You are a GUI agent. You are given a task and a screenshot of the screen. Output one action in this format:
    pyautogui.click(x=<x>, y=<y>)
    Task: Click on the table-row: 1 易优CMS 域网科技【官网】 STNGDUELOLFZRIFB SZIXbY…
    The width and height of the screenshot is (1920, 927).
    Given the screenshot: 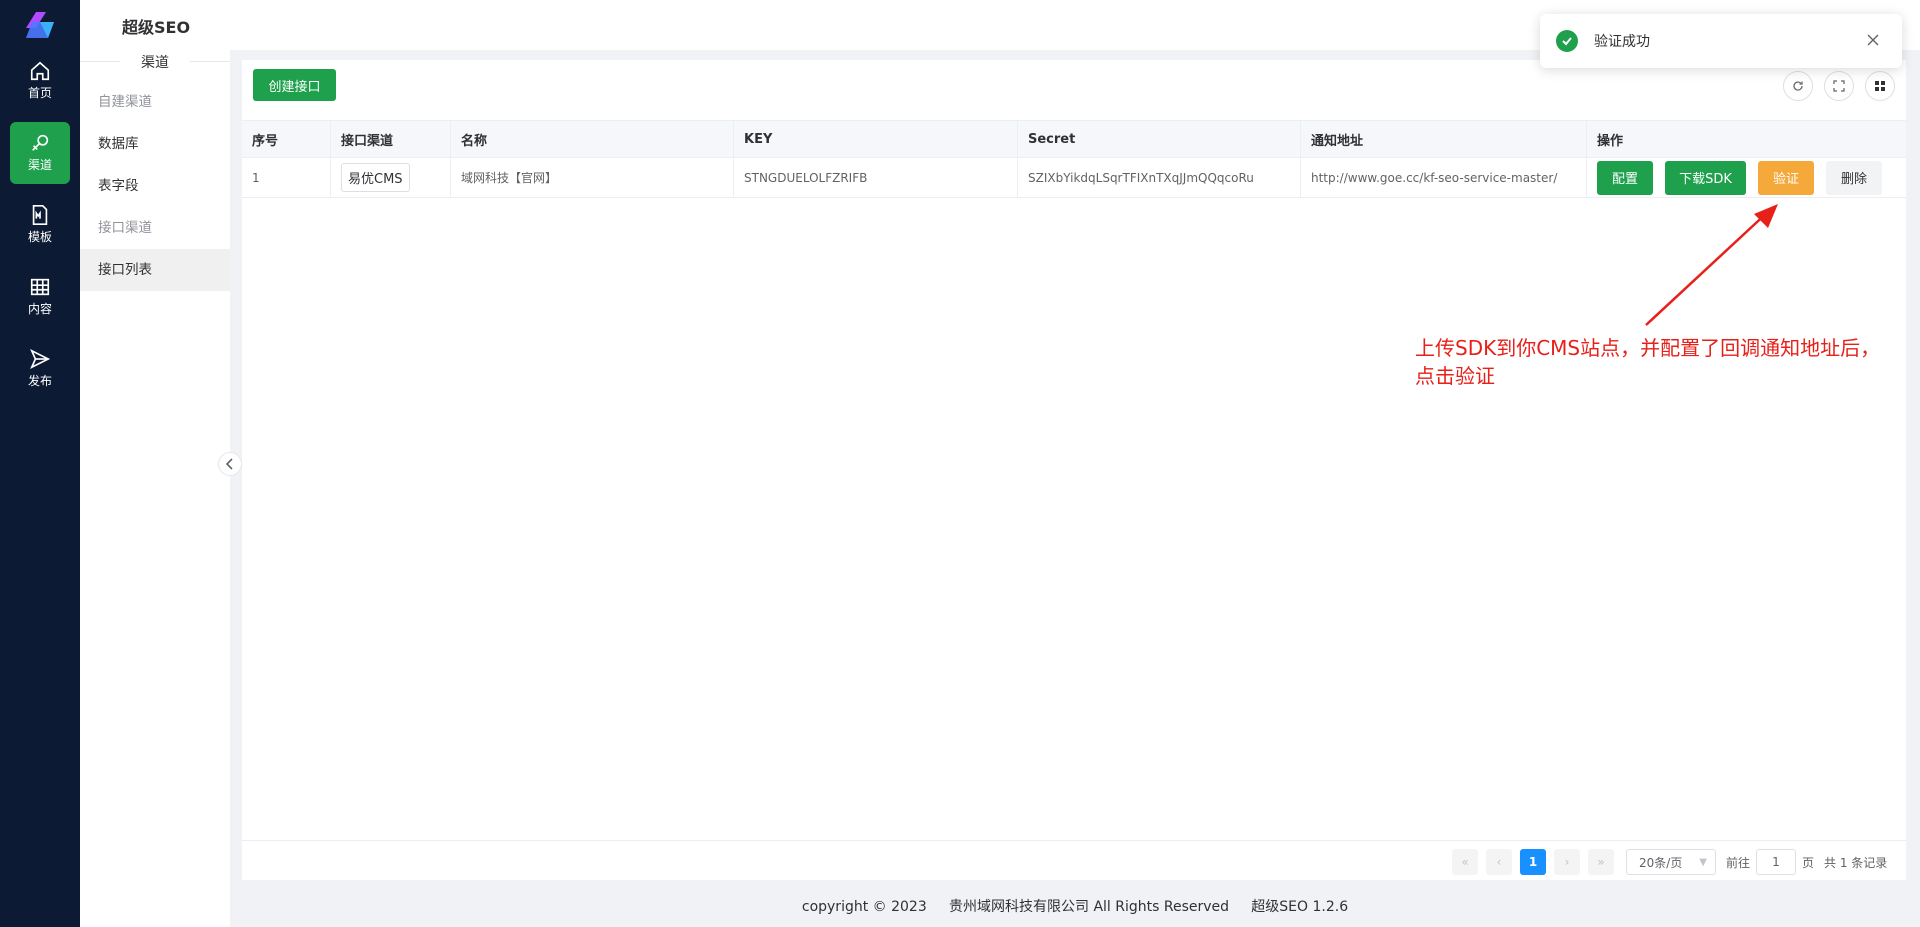 What is the action you would take?
    pyautogui.click(x=1074, y=178)
    